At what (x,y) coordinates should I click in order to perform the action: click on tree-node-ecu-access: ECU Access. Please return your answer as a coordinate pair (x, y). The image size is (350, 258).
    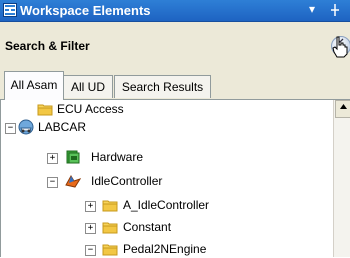
    Looking at the image, I should click on (167, 109).